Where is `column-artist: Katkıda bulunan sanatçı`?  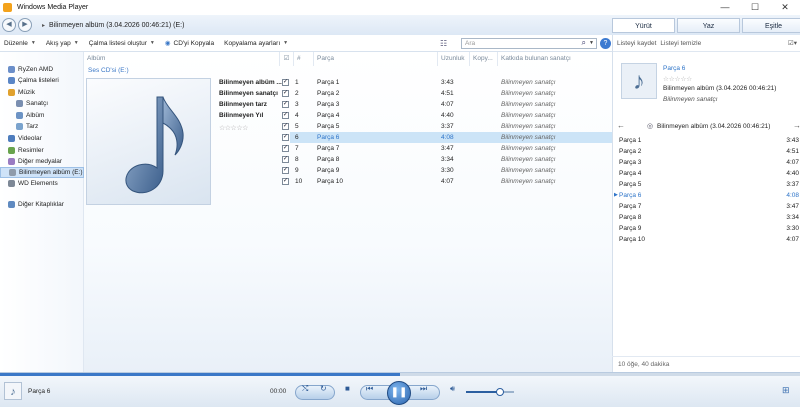
column-artist: Katkıda bulunan sanatçı is located at coordinates (555, 59).